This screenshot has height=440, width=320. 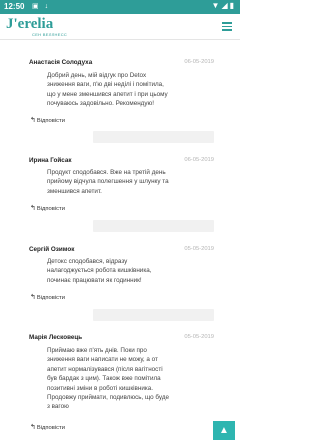 I want to click on review-text-line: Продукт сподобався. Вже на третій день, so click(x=106, y=172).